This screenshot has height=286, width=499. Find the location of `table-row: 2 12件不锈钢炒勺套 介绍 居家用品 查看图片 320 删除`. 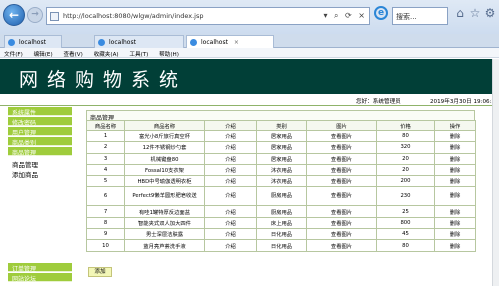

table-row: 2 12件不锈钢炒勺套 介绍 居家用品 查看图片 320 删除 is located at coordinates (281, 147).